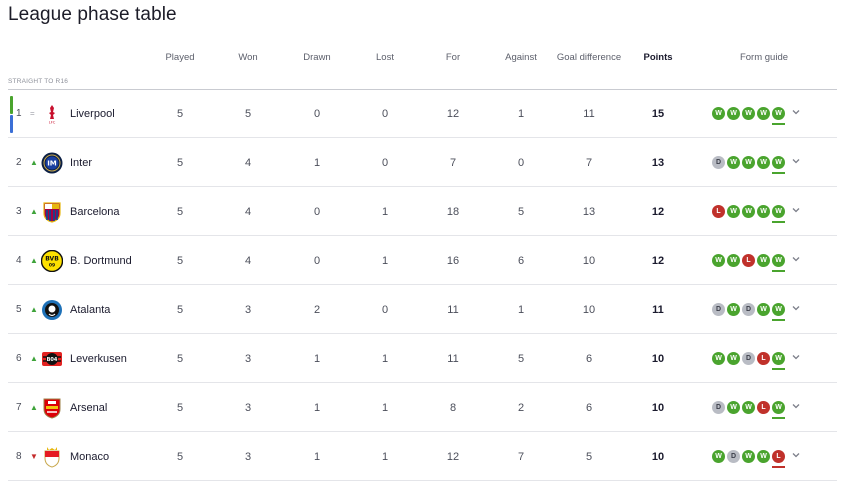  What do you see at coordinates (89, 457) in the screenshot?
I see `team-name: Monaco` at bounding box center [89, 457].